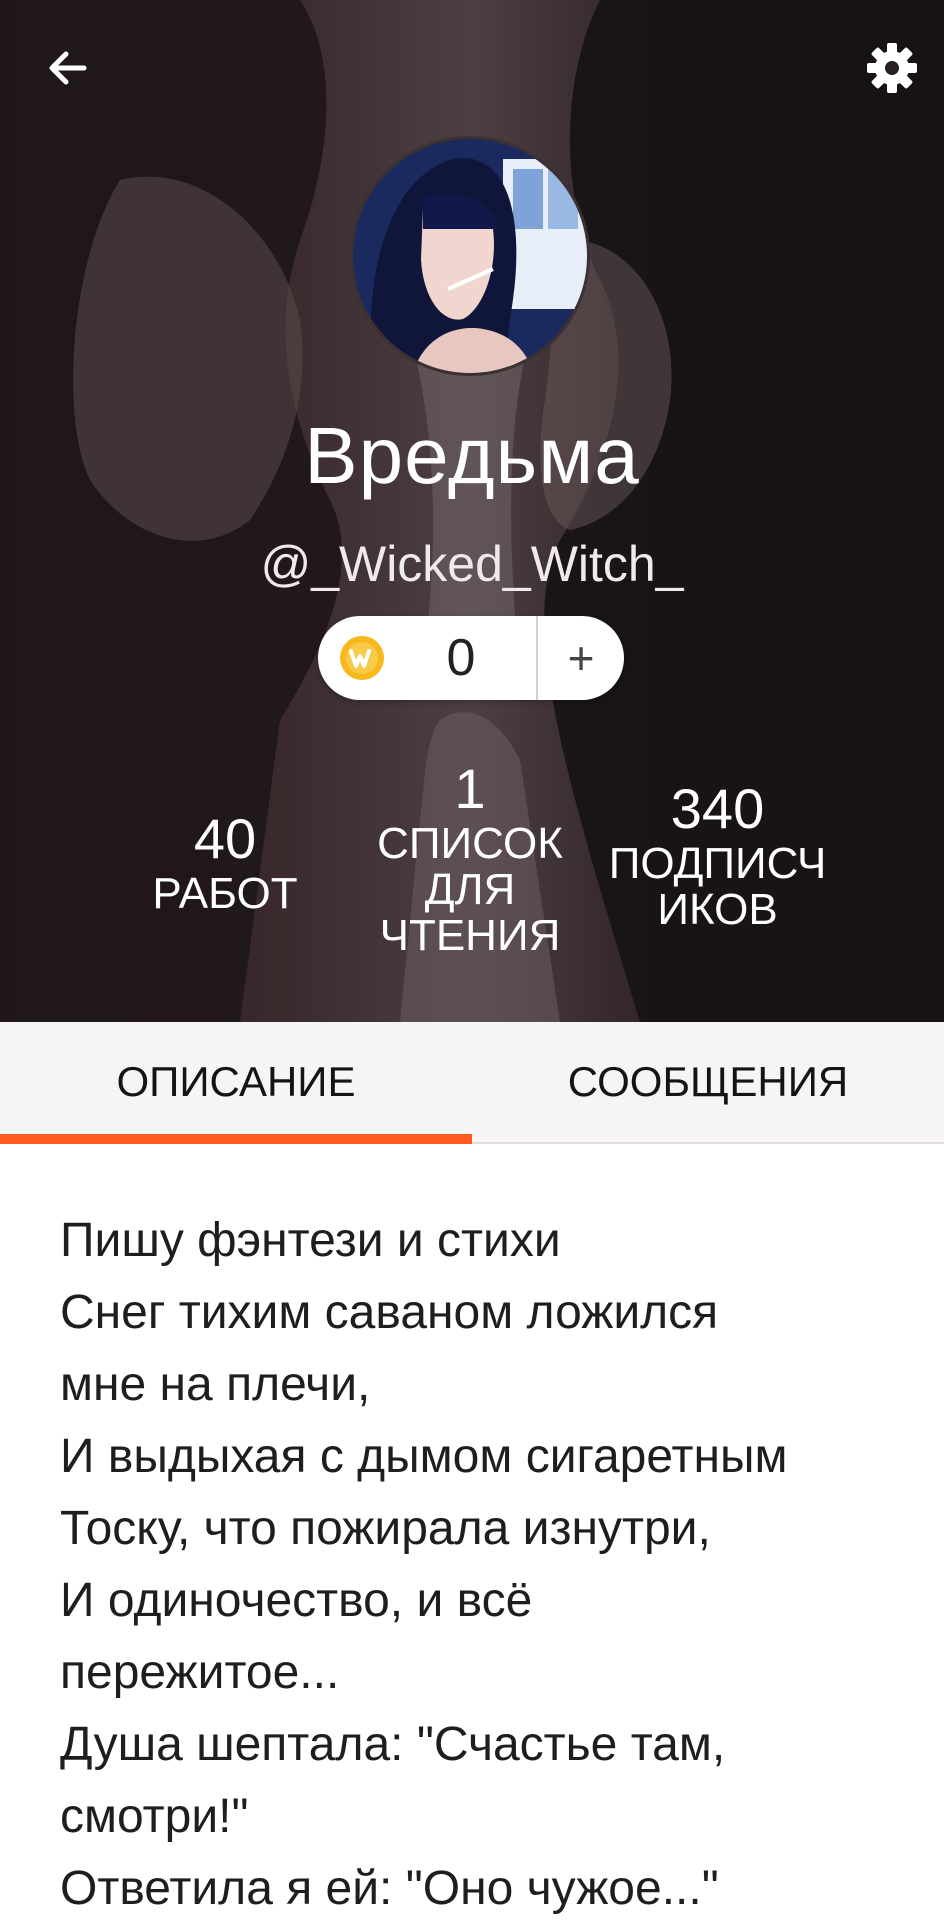 The width and height of the screenshot is (944, 1925). I want to click on stat-reading-lists: 1 СПИСОК ДЛЯ ЧТЕНИЯ, so click(470, 857).